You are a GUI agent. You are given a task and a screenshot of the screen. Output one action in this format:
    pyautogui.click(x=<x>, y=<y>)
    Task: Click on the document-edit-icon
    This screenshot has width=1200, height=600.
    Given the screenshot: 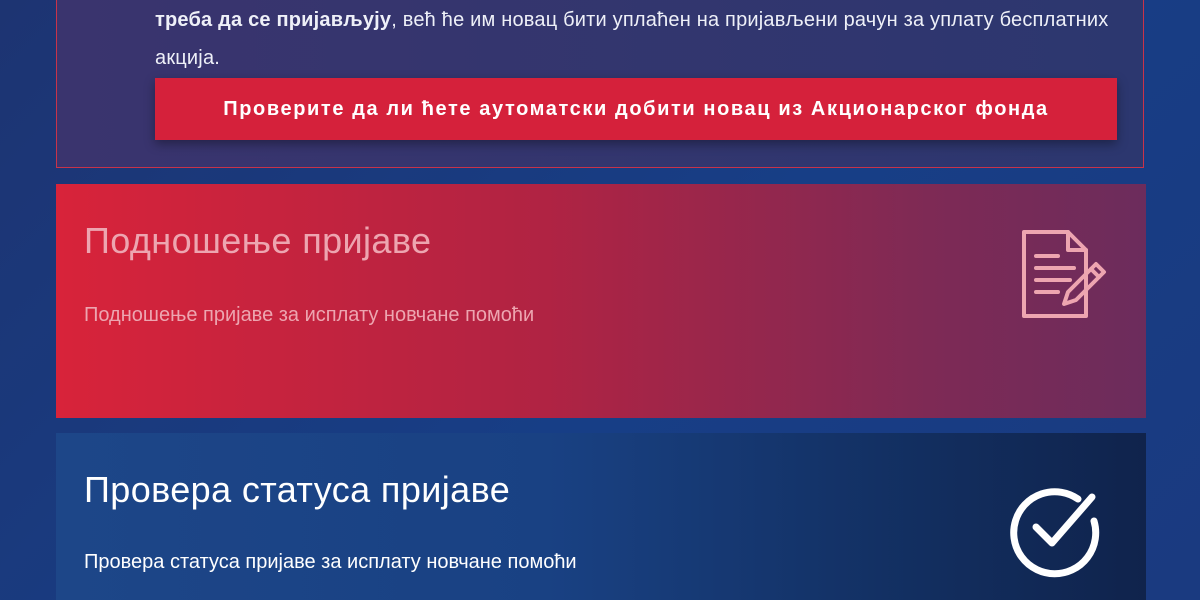 What is the action you would take?
    pyautogui.click(x=1064, y=274)
    